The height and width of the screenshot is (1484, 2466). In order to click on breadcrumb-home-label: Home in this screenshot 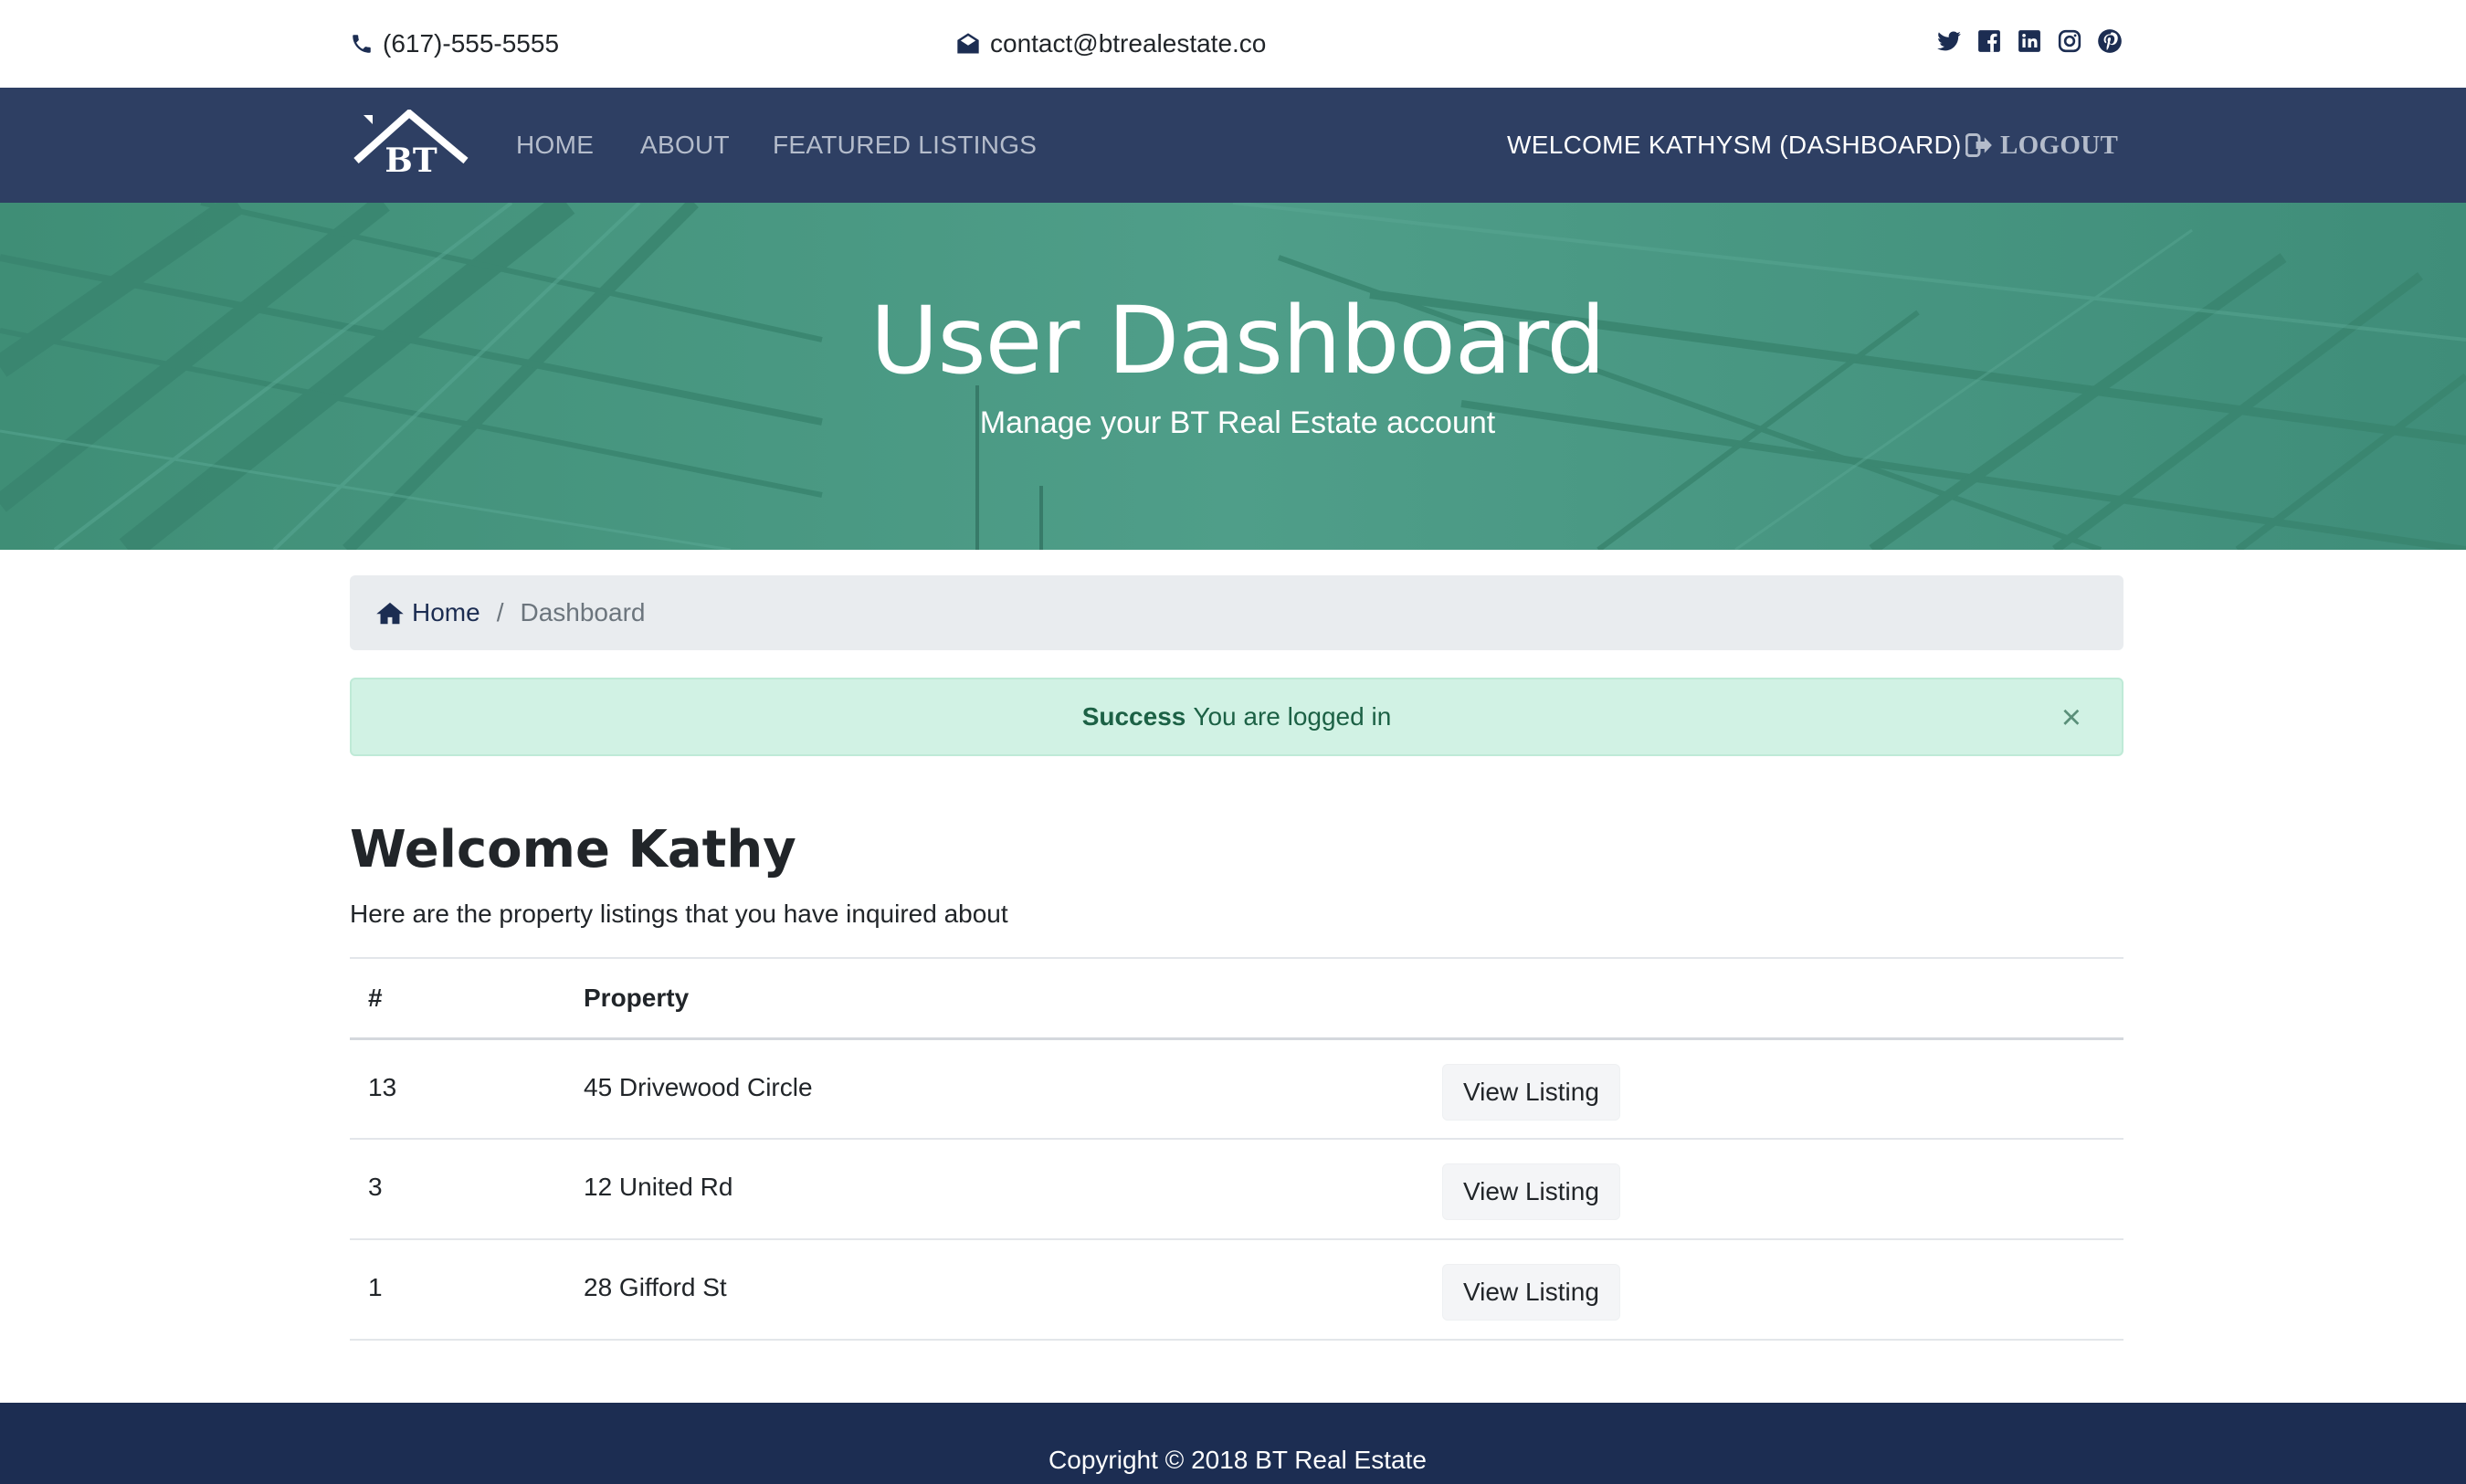, I will do `click(446, 612)`.